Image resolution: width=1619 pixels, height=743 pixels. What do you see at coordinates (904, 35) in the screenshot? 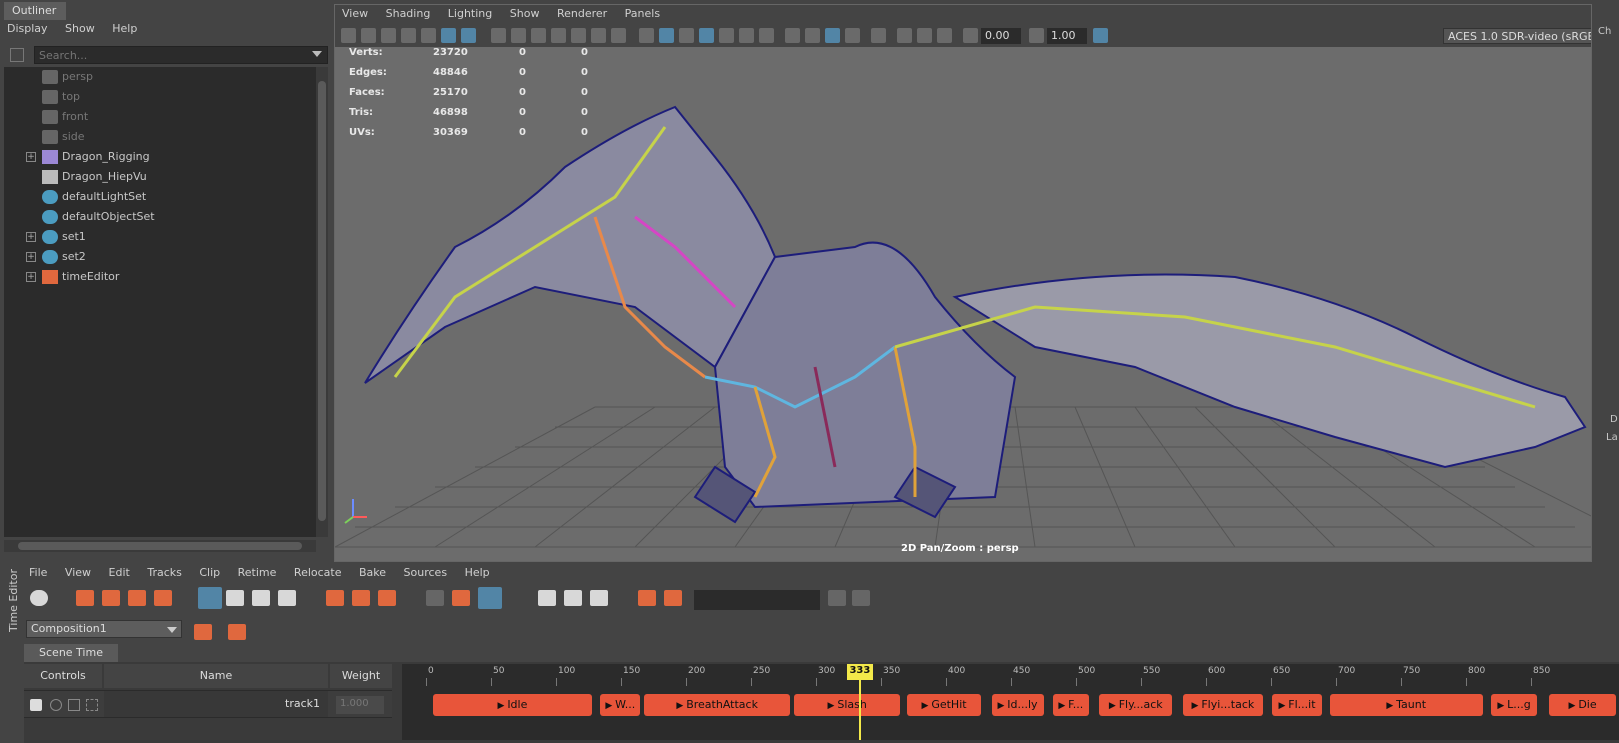
I see `xray-icon` at bounding box center [904, 35].